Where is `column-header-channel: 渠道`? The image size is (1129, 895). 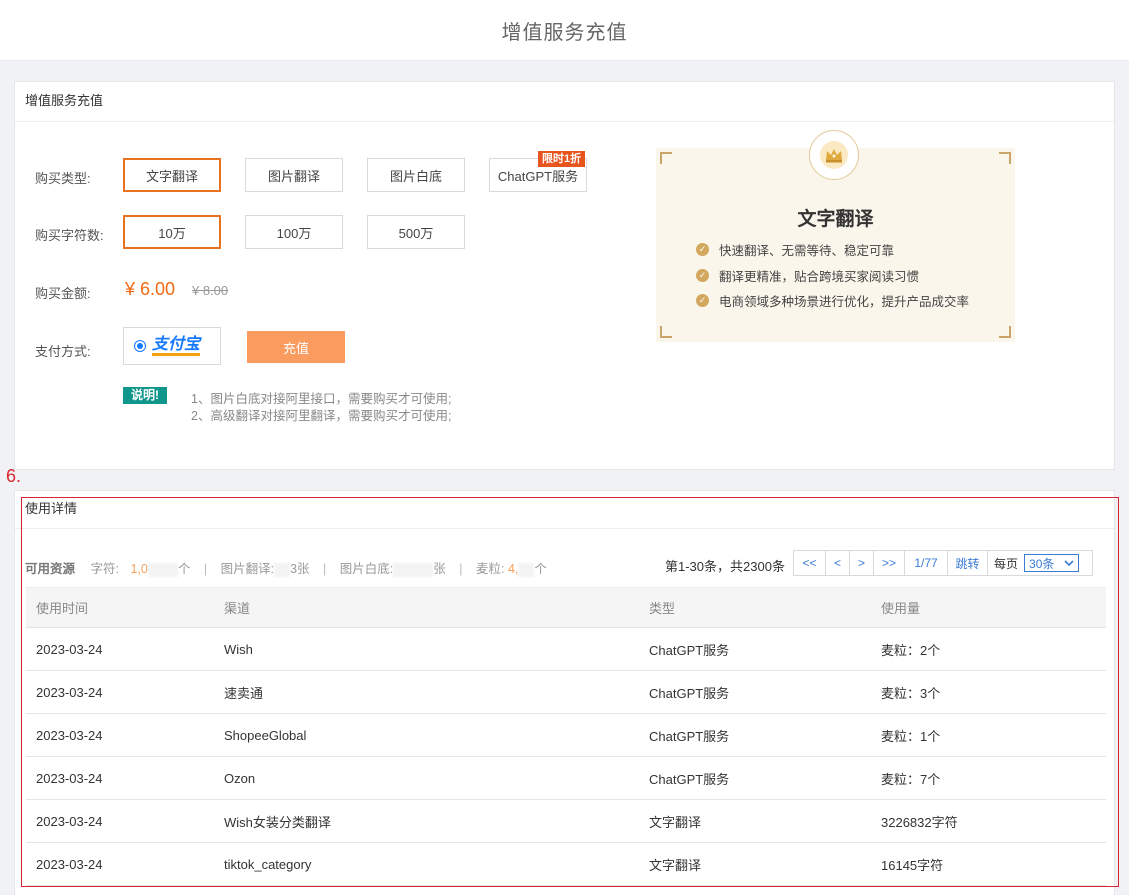
column-header-channel: 渠道 is located at coordinates (237, 608).